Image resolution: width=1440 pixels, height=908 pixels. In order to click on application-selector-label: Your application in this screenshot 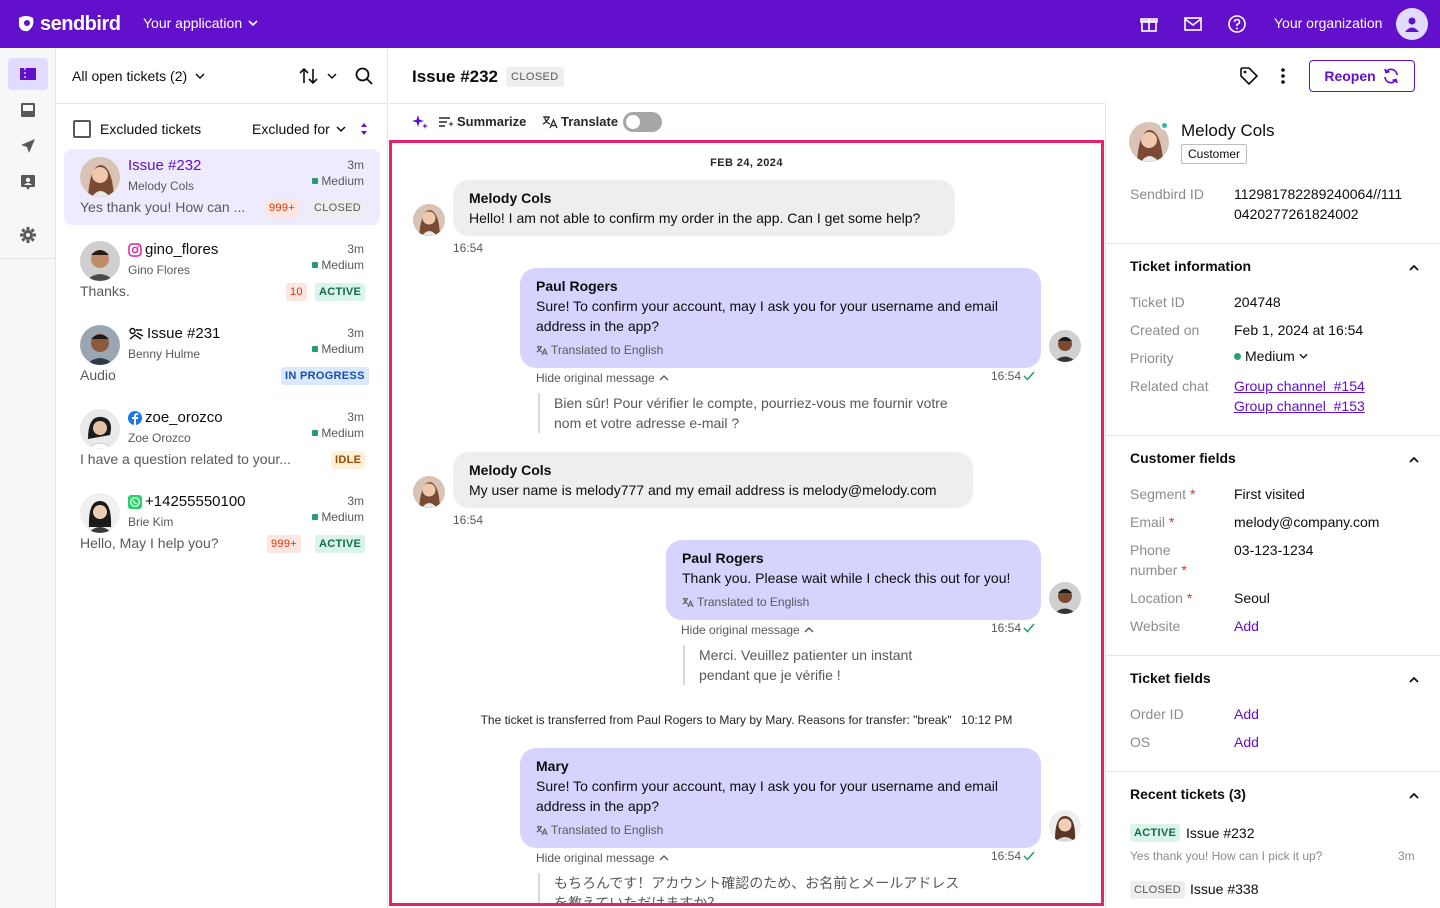, I will do `click(193, 23)`.